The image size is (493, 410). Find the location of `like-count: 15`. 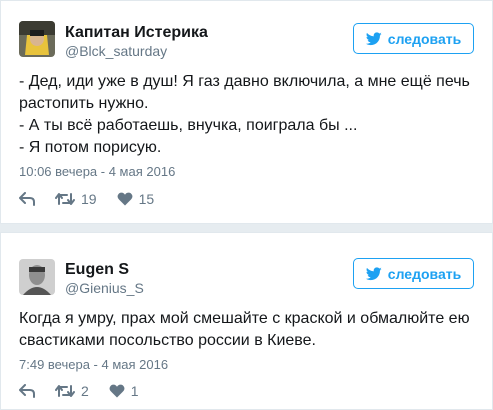

like-count: 15 is located at coordinates (146, 199).